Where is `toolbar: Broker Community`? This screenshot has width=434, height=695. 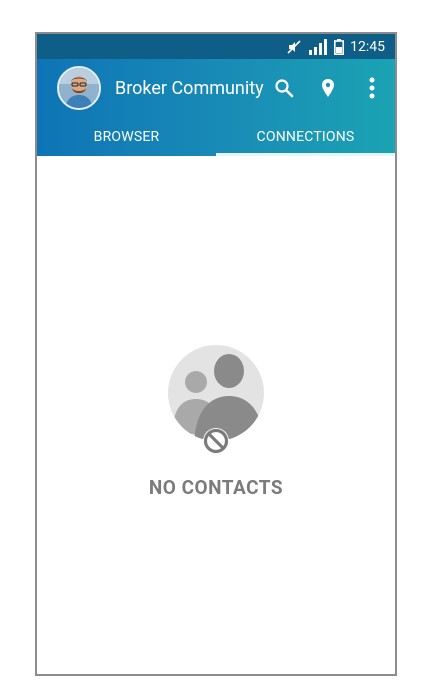 toolbar: Broker Community is located at coordinates (216, 88).